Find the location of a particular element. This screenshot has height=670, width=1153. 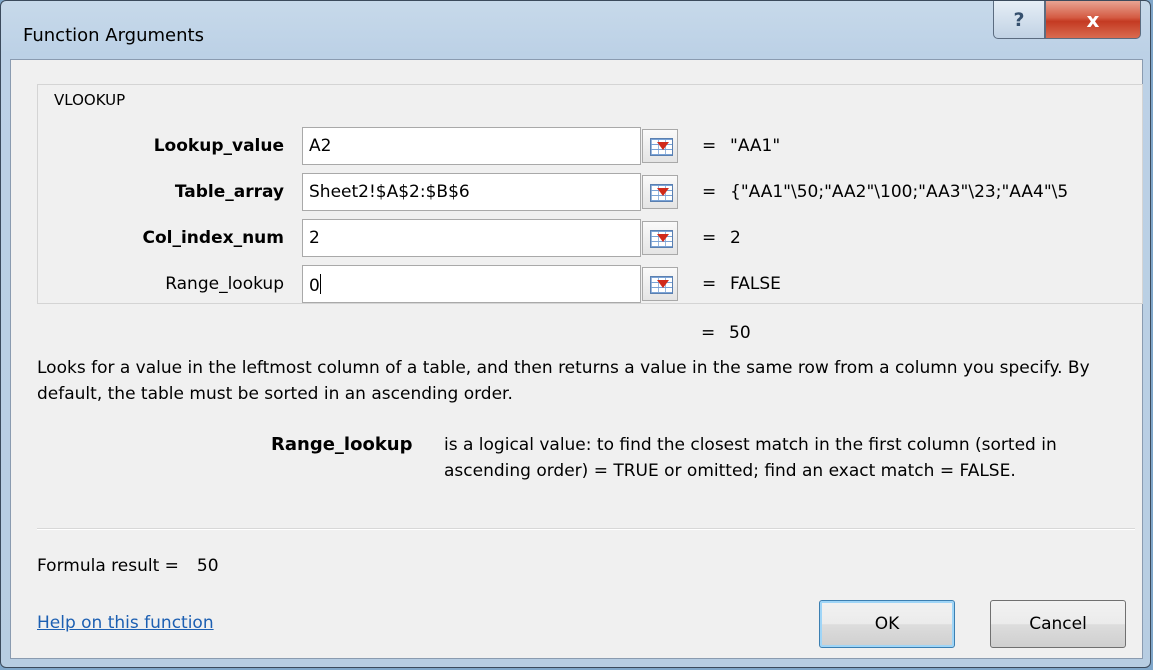

dialog-title: Function Arguments is located at coordinates (113, 35).